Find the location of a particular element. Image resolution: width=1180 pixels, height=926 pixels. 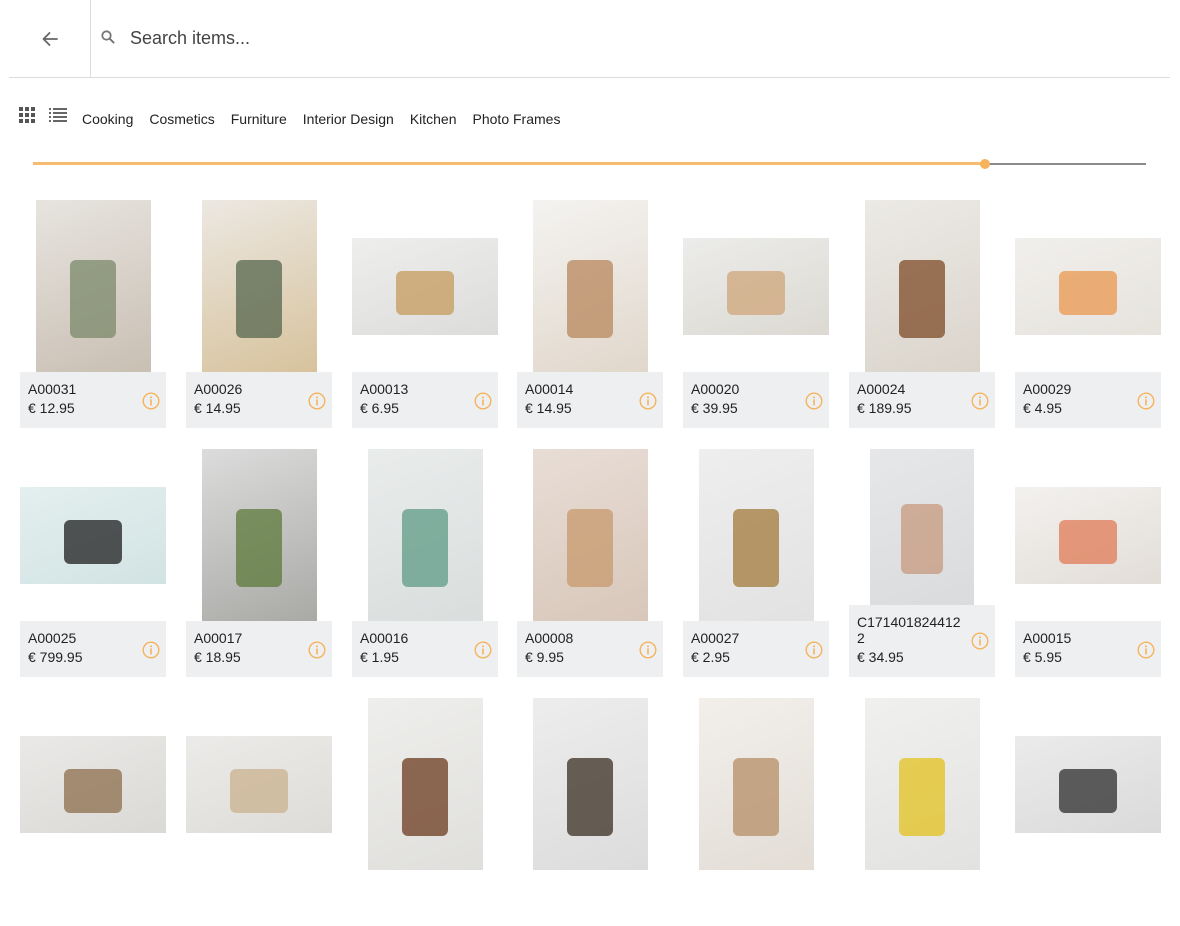

product-info: A00016 € 1.95 is located at coordinates (425, 649).